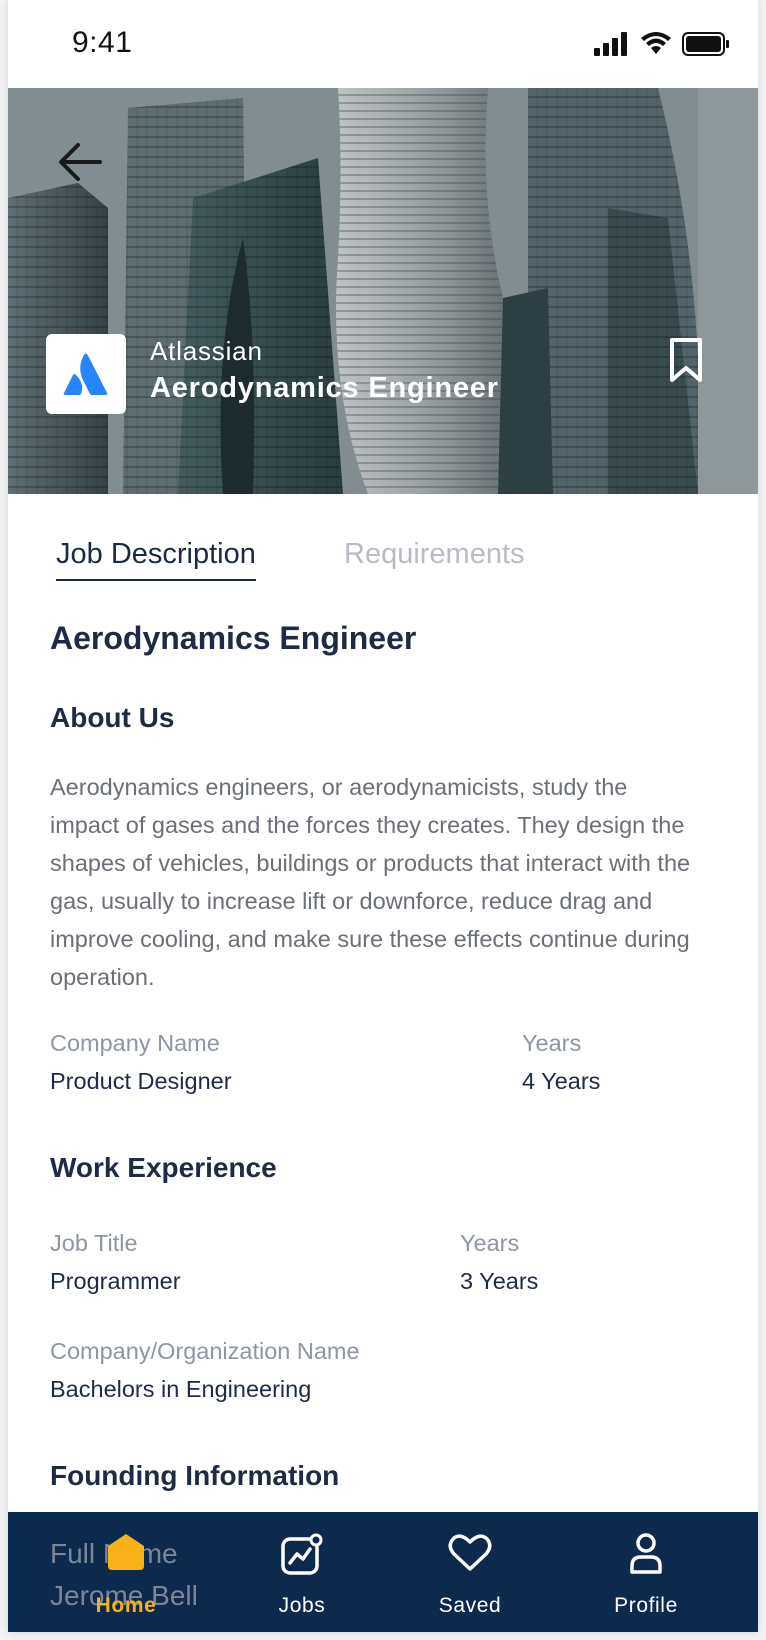  I want to click on bookmark-icon, so click(686, 360).